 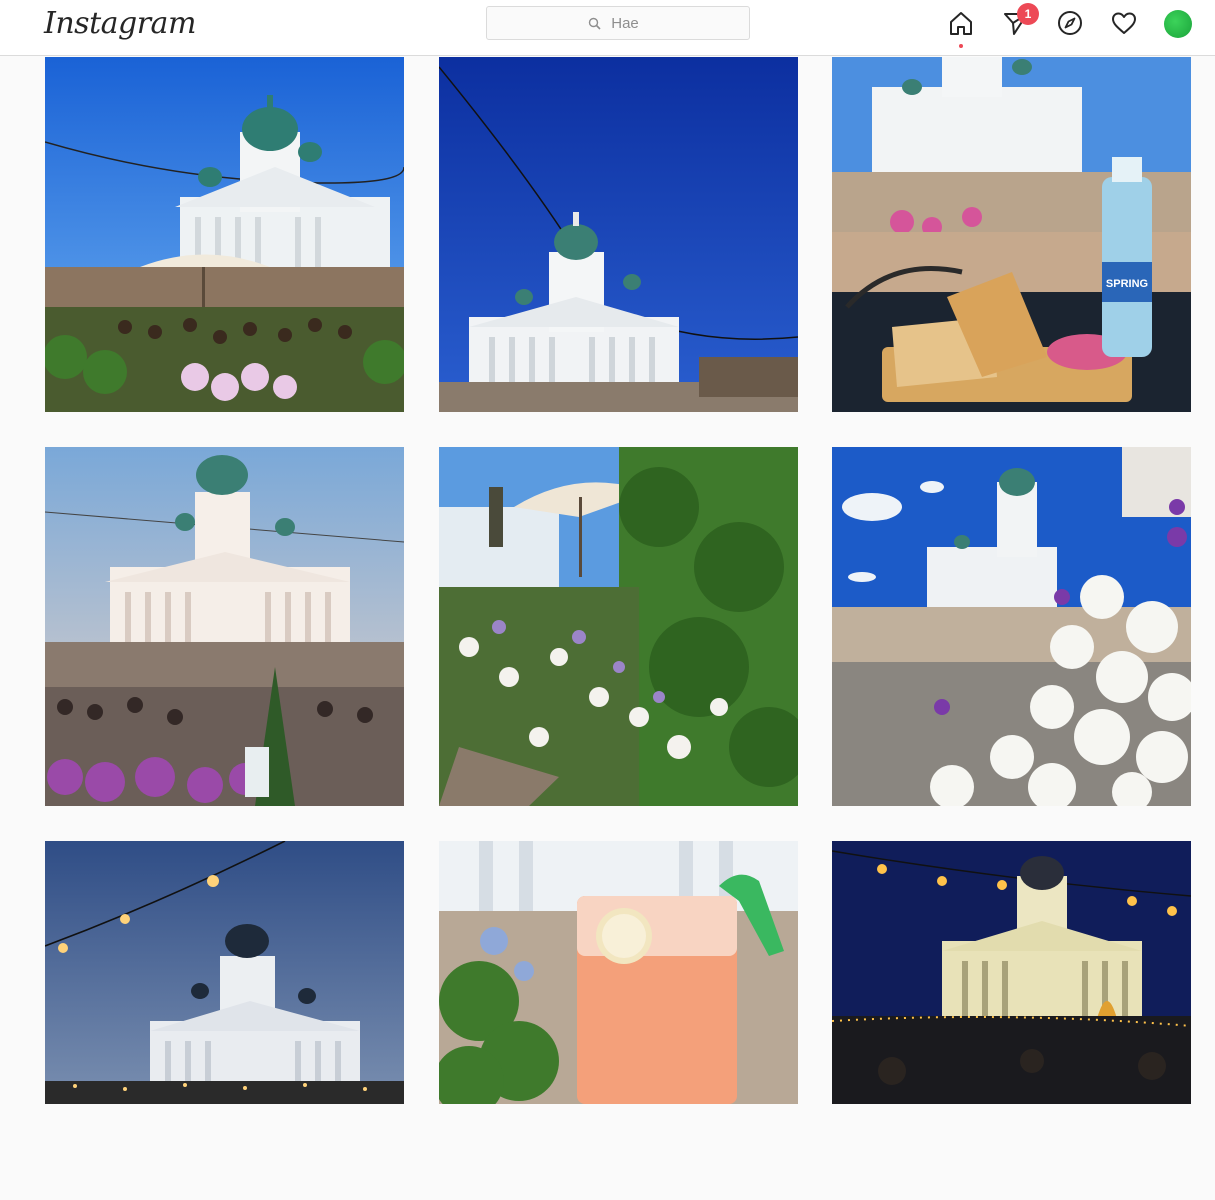 I want to click on home-icon, so click(x=961, y=23).